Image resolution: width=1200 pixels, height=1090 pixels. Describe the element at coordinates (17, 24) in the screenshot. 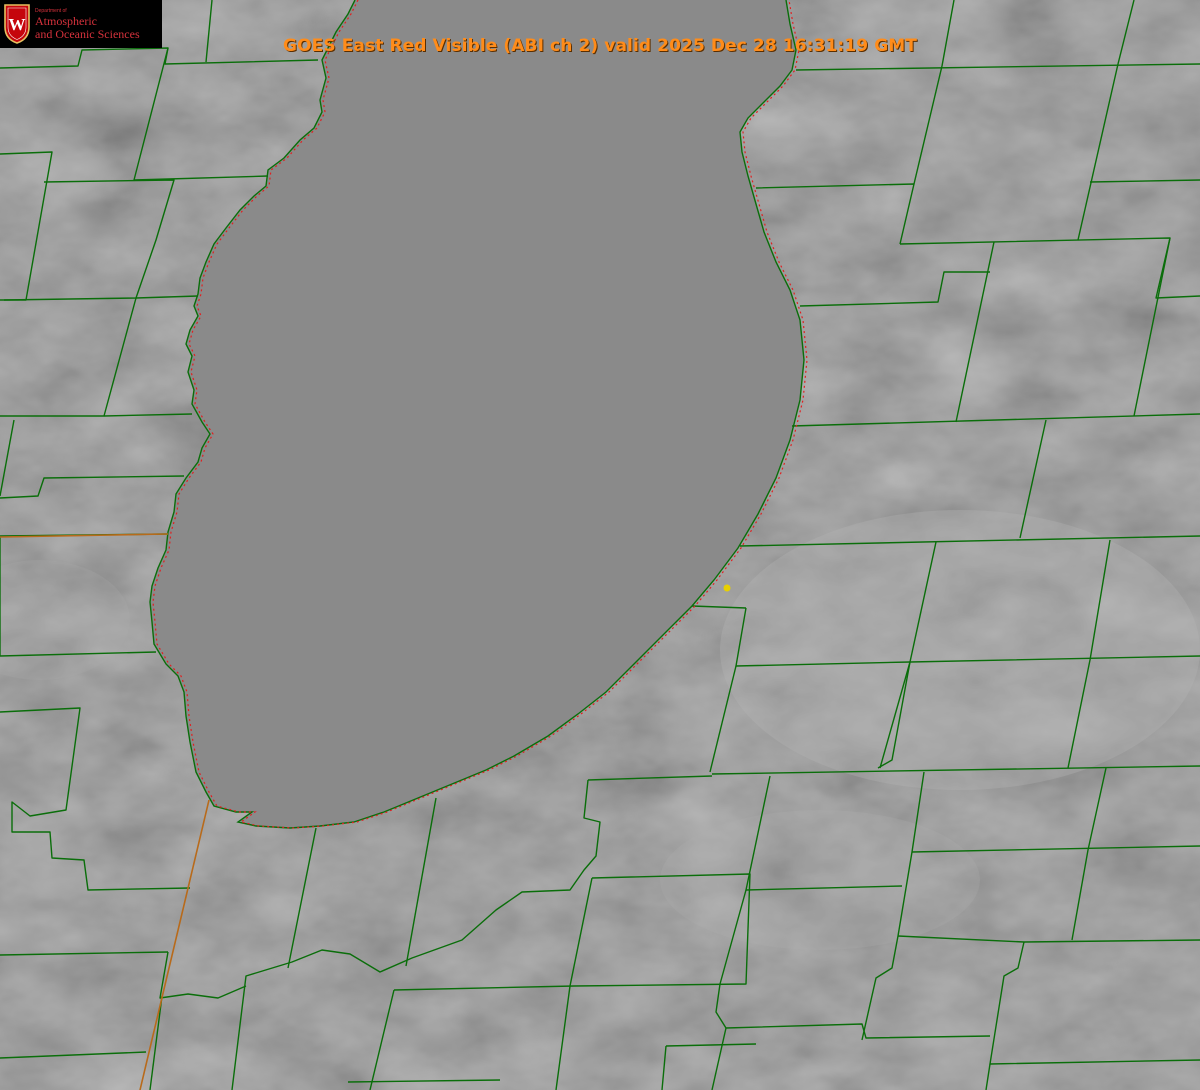

I see `svg-text: W` at that location.